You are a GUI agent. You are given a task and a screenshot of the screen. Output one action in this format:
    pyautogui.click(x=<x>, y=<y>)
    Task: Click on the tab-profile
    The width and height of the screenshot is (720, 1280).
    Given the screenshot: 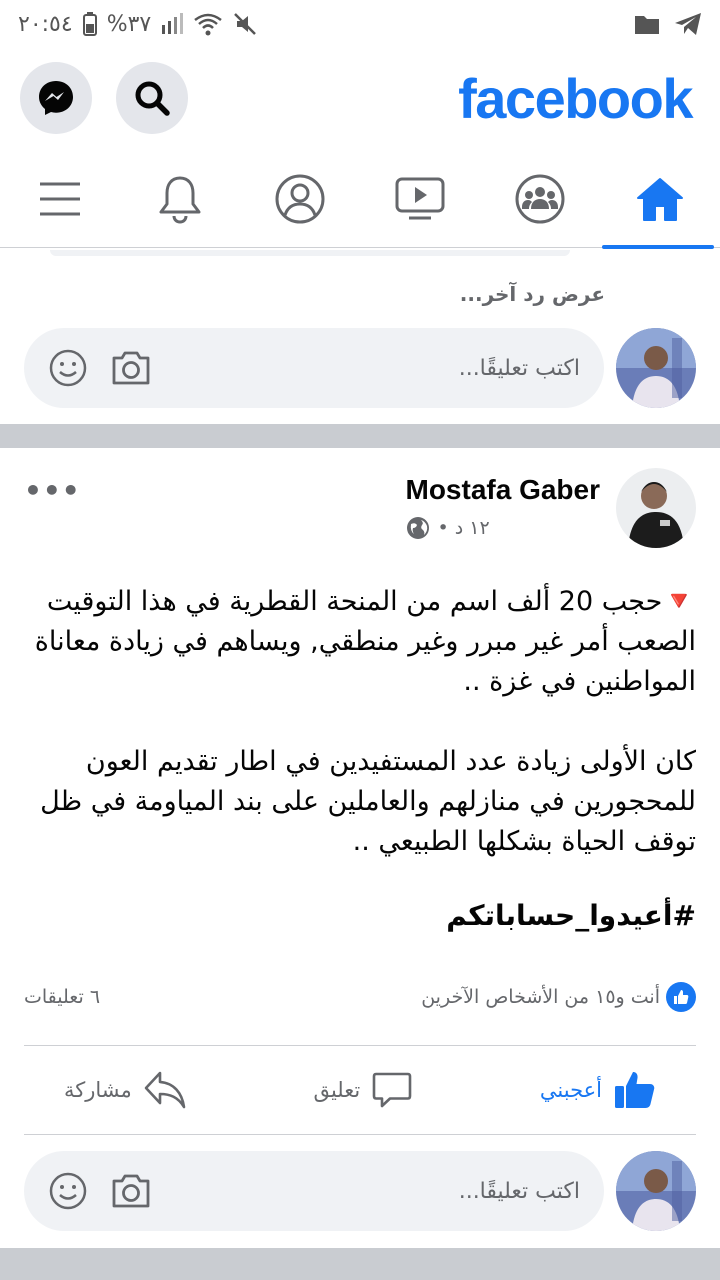 What is the action you would take?
    pyautogui.click(x=300, y=199)
    